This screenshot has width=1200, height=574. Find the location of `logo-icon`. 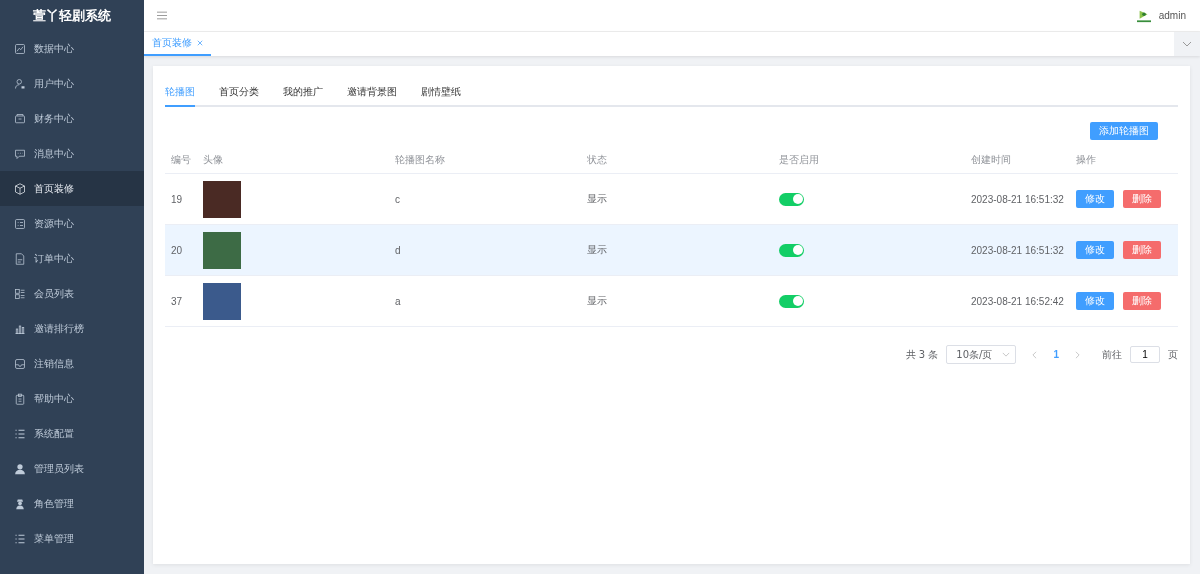

logo-icon is located at coordinates (1143, 15).